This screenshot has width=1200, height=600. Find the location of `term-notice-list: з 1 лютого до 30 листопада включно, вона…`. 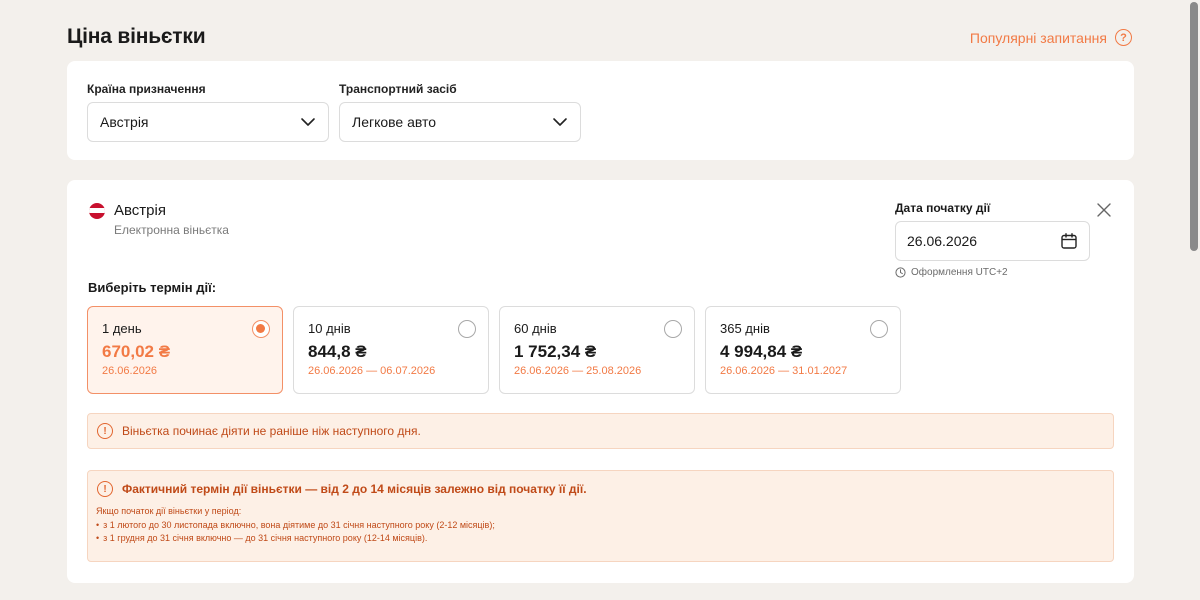

term-notice-list: з 1 лютого до 30 листопада включно, вона… is located at coordinates (295, 532).